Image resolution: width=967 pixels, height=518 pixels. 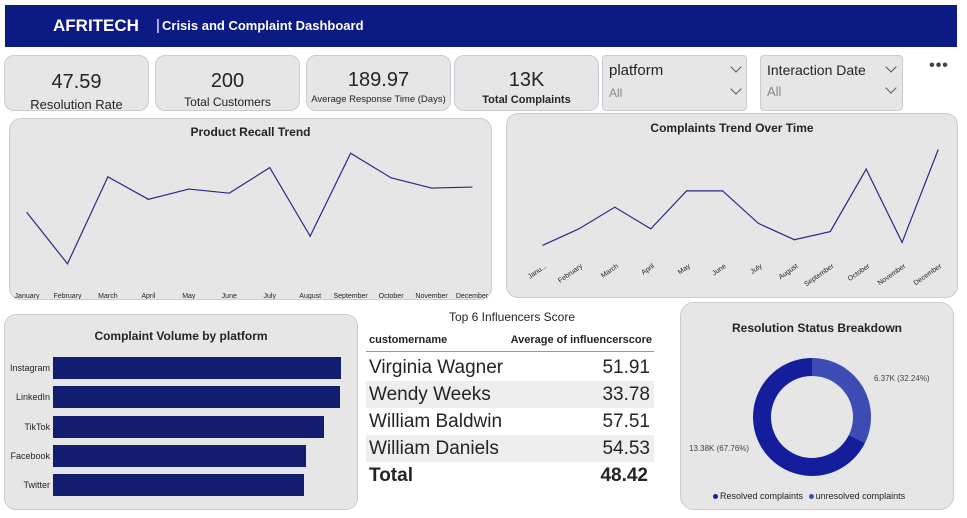 I want to click on legend-label-resolved: Resolved complaints, so click(x=761, y=496).